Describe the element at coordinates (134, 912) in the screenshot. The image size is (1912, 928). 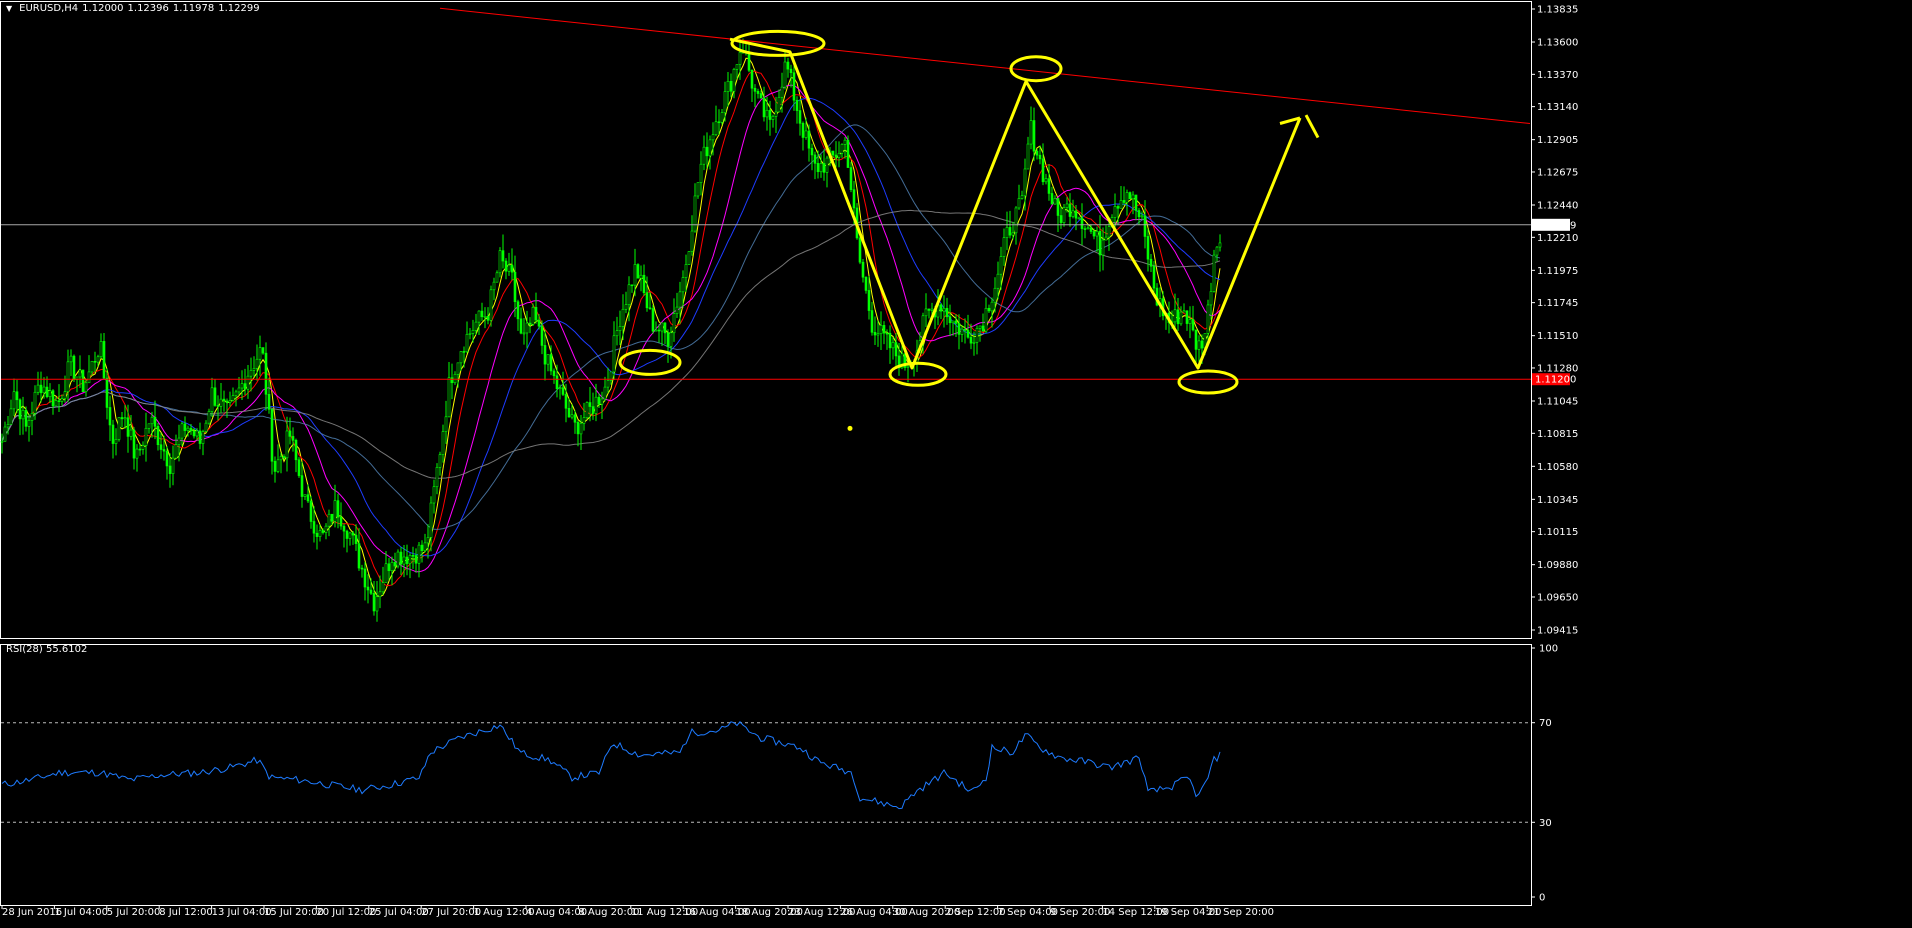
I see `time-tick-label: 5 Jul 20:00` at that location.